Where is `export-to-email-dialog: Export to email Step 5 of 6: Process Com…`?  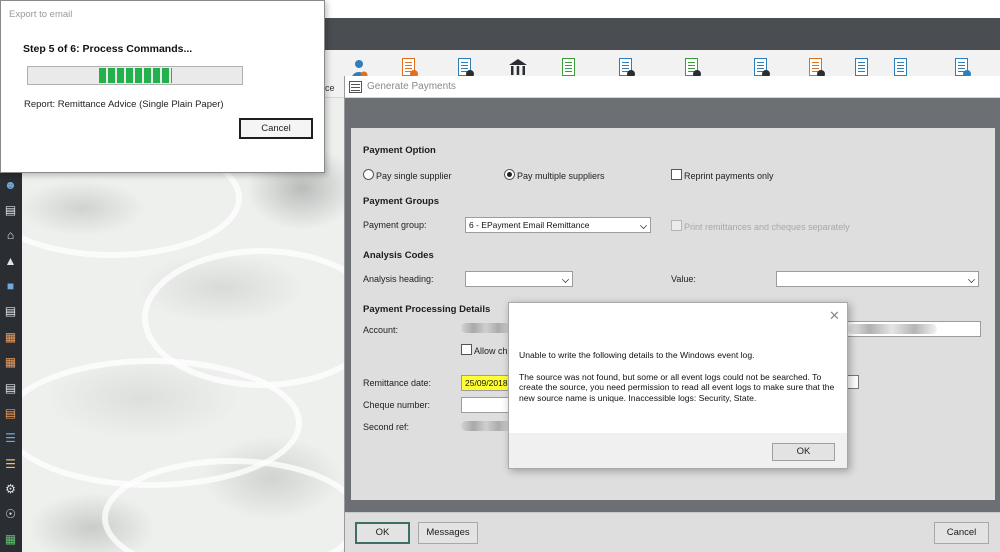
export-to-email-dialog: Export to email Step 5 of 6: Process Com… is located at coordinates (162, 86).